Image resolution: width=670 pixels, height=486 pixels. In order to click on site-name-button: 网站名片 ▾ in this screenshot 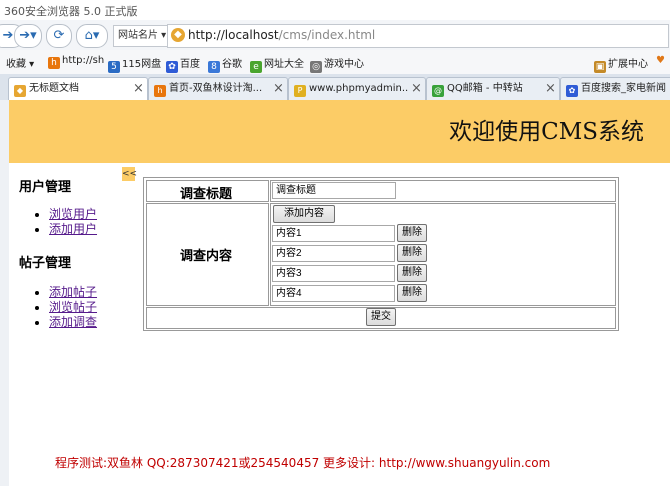, I will do `click(142, 36)`.